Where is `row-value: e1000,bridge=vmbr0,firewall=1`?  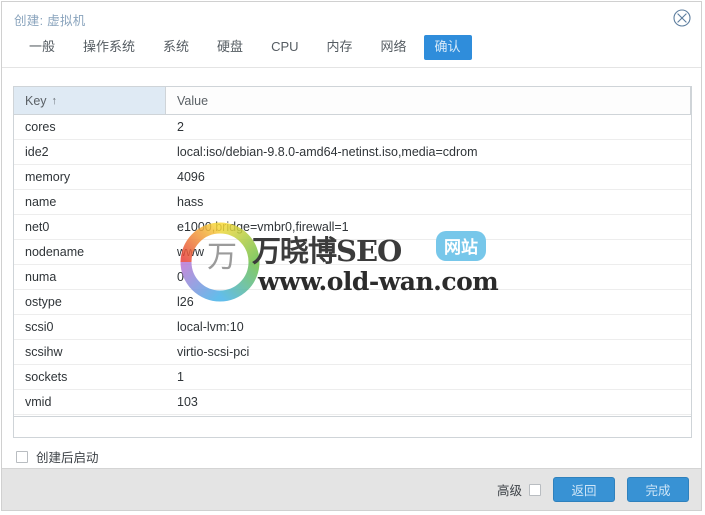
row-value: e1000,bridge=vmbr0,firewall=1 is located at coordinates (263, 227).